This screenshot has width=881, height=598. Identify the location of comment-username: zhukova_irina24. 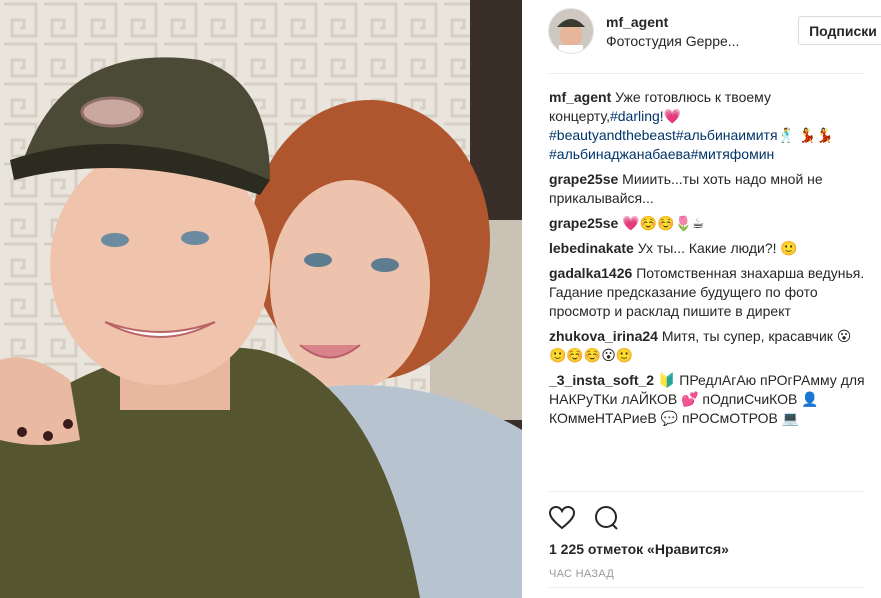
(603, 336).